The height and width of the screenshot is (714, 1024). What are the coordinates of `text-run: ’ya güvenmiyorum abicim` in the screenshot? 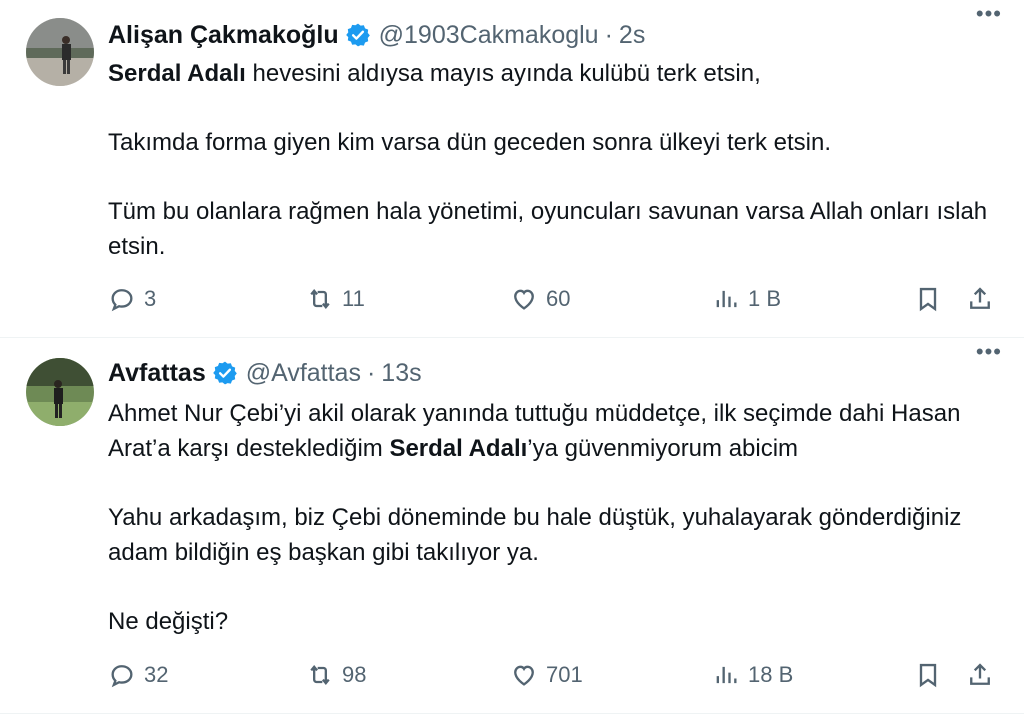 It's located at (663, 448).